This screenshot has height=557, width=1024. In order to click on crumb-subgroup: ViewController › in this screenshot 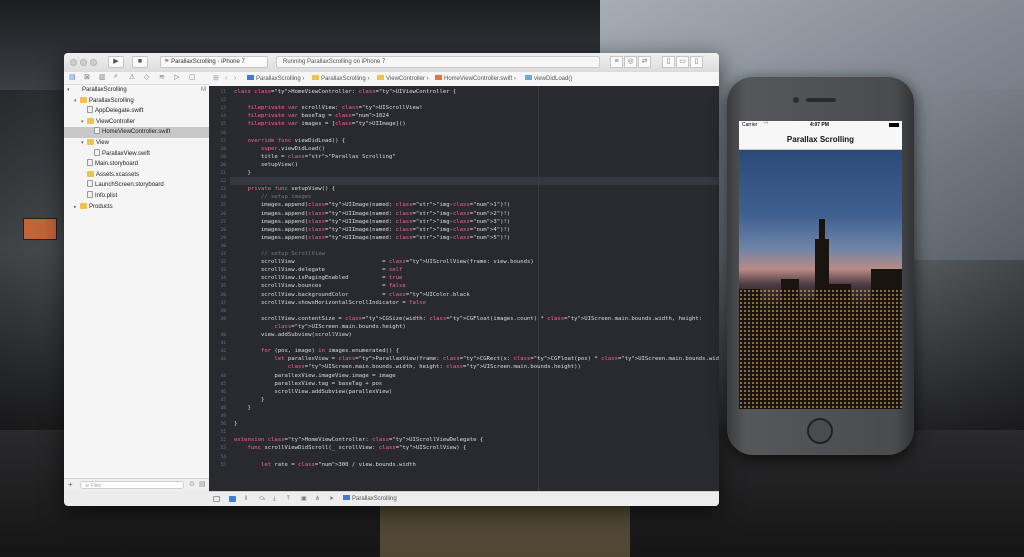, I will do `click(403, 79)`.